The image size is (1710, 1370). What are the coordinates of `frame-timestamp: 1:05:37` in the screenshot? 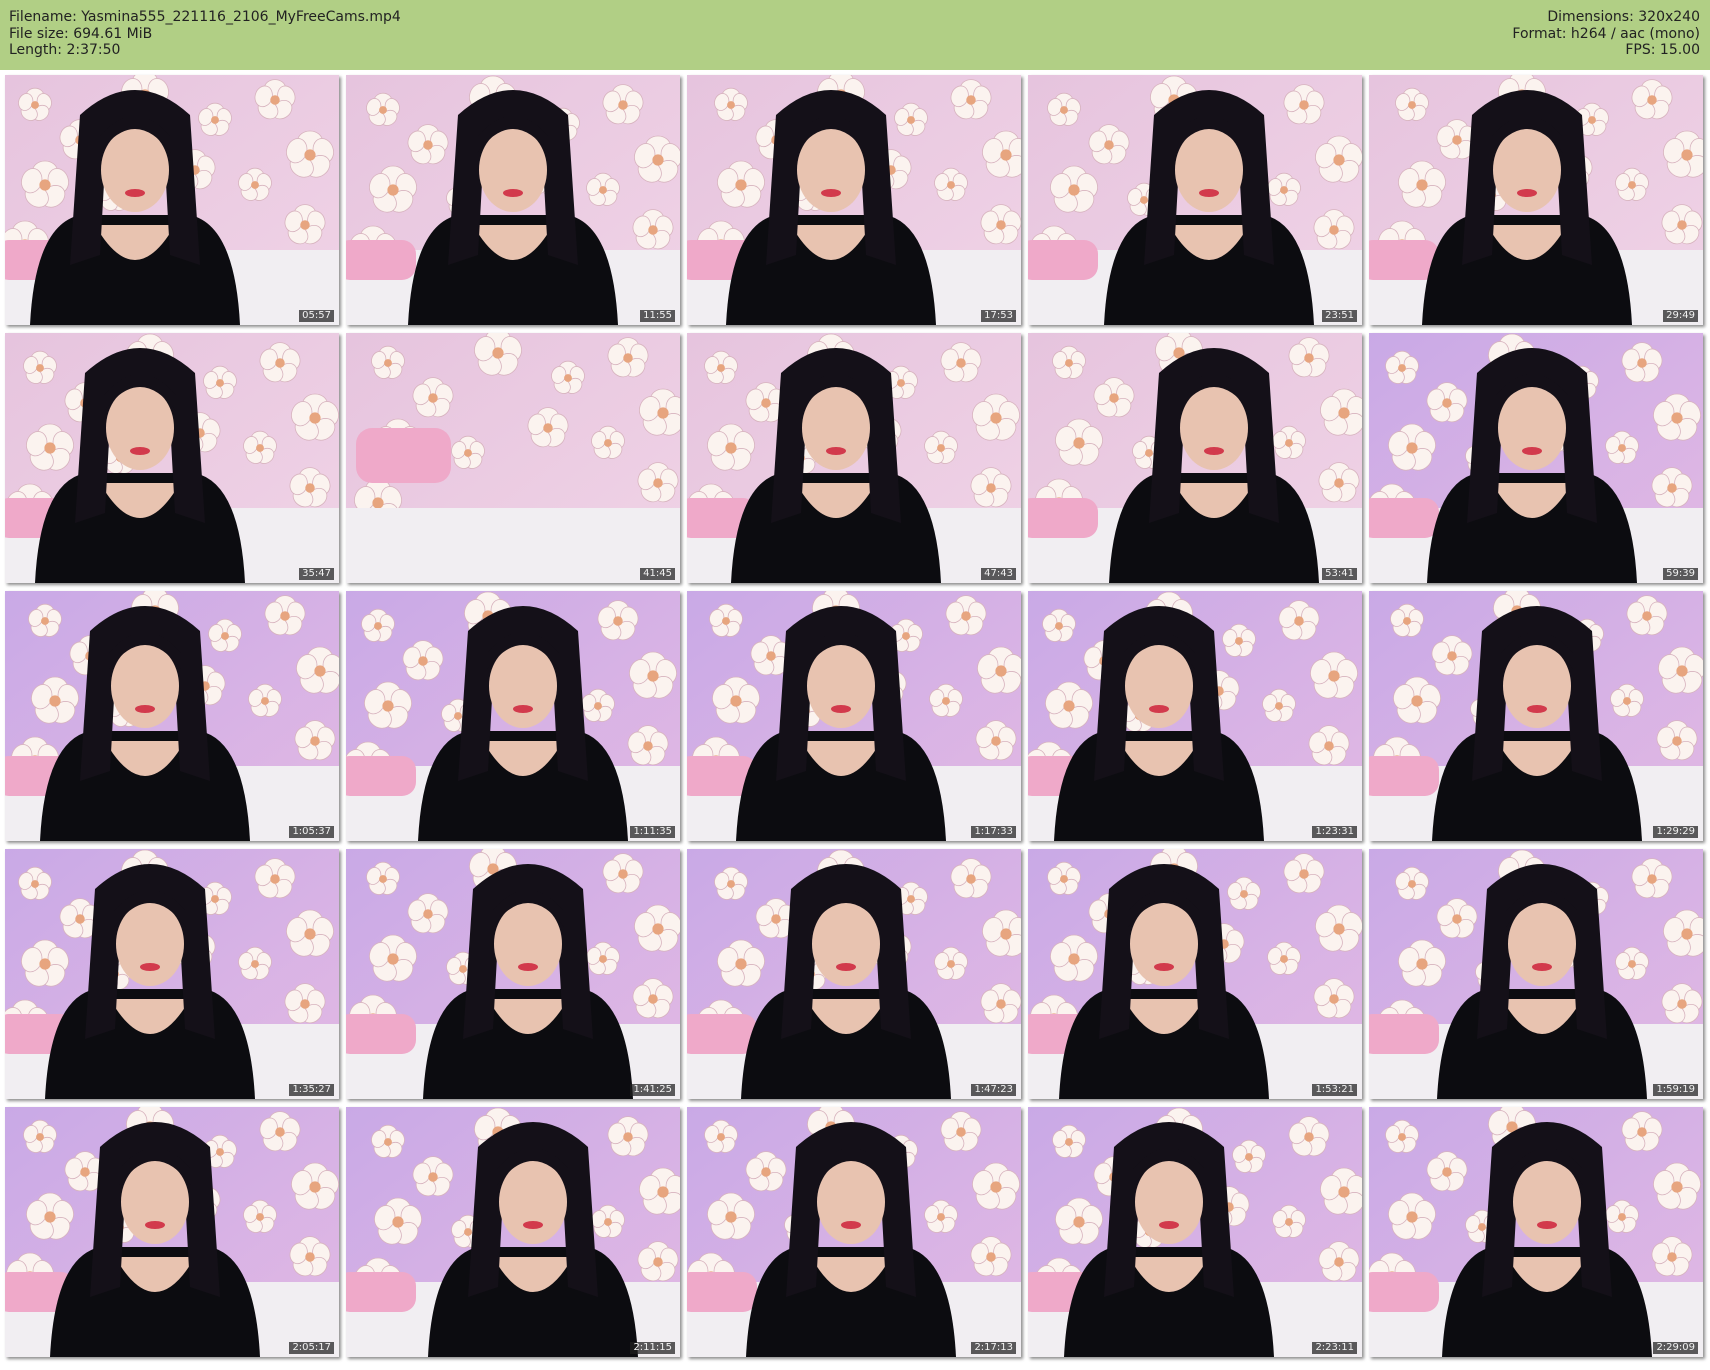 It's located at (311, 832).